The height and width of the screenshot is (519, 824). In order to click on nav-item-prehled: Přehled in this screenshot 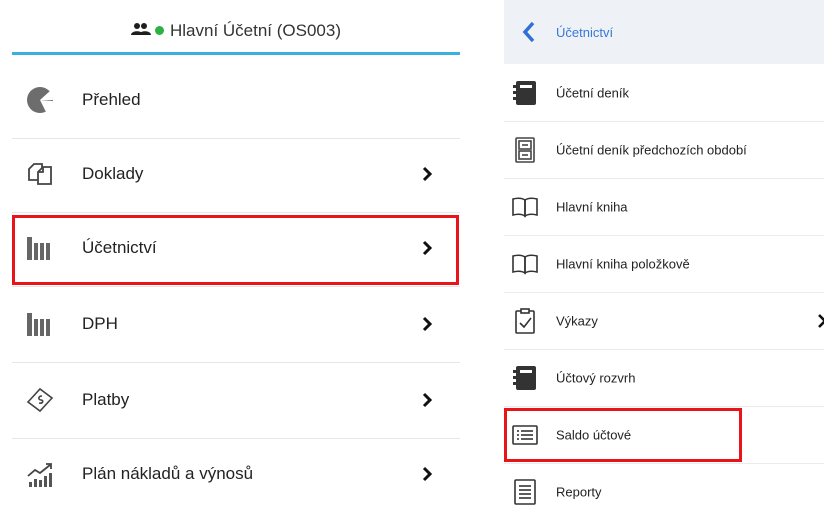, I will do `click(236, 100)`.